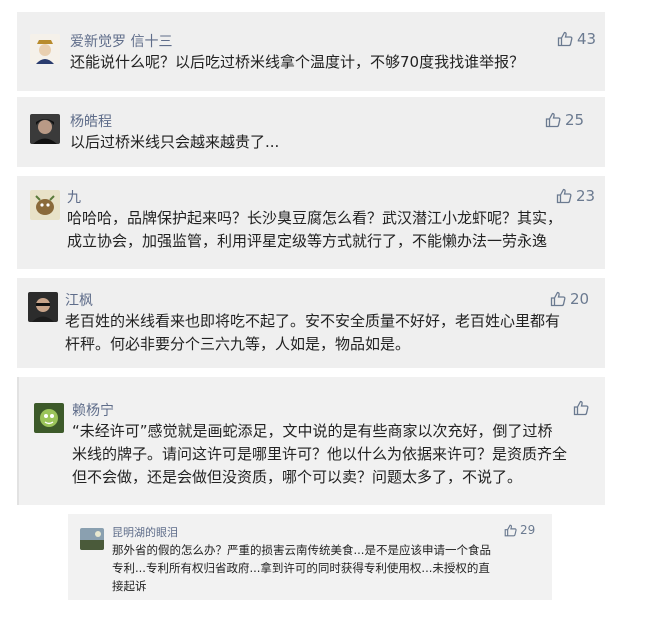 Image resolution: width=670 pixels, height=619 pixels. Describe the element at coordinates (74, 197) in the screenshot. I see `comment-username: 九` at that location.